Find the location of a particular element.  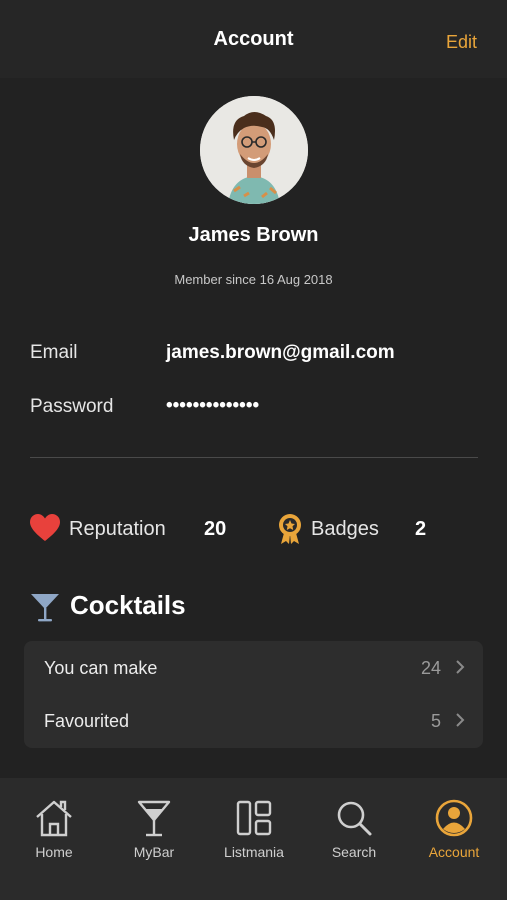

grid-layout-icon is located at coordinates (254, 818).